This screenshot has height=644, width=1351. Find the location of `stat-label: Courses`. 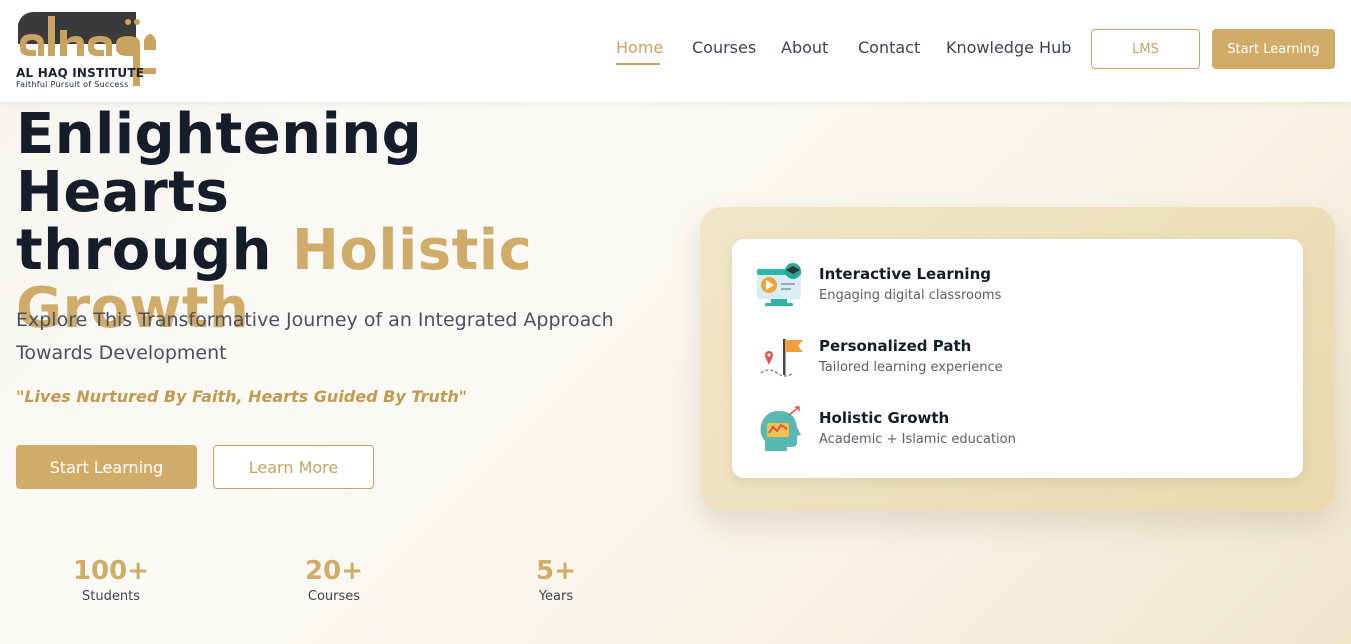

stat-label: Courses is located at coordinates (334, 596).